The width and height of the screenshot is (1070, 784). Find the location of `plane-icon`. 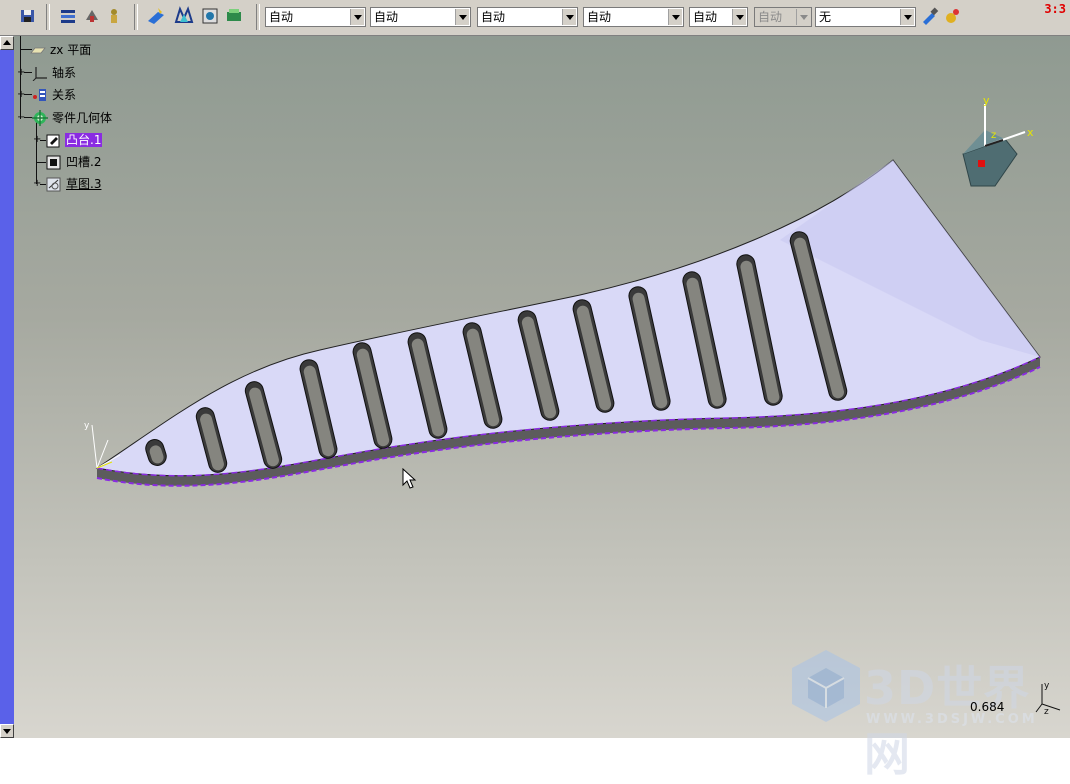

plane-icon is located at coordinates (38, 50).